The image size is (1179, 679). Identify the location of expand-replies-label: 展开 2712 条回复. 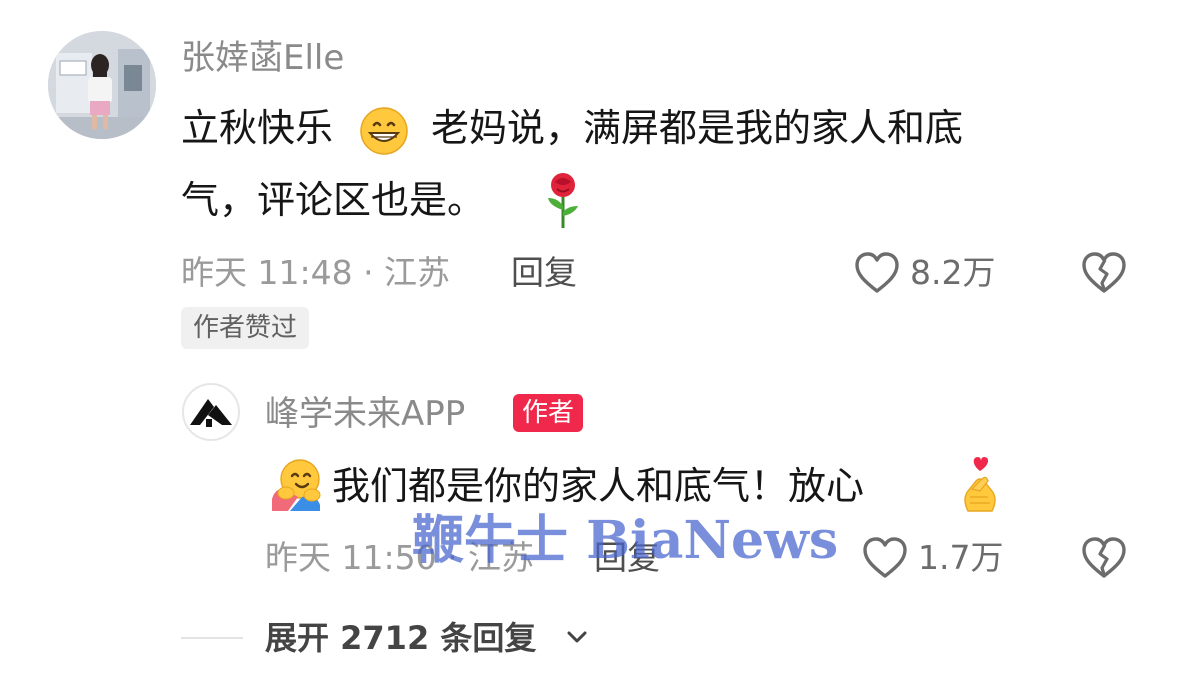
(401, 638).